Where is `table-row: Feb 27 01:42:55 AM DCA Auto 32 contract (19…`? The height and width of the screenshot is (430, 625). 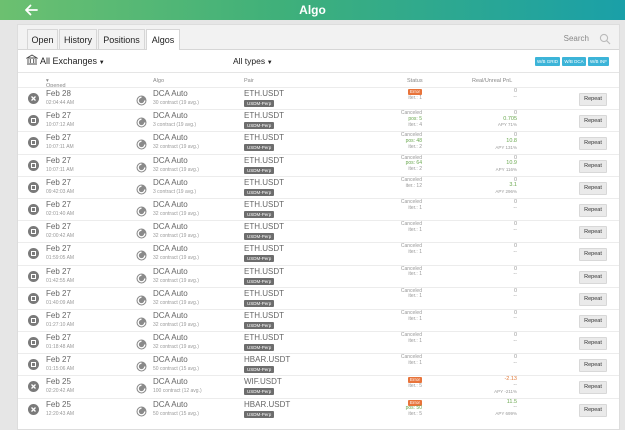 table-row: Feb 27 01:42:55 AM DCA Auto 32 contract (19… is located at coordinates (318, 275).